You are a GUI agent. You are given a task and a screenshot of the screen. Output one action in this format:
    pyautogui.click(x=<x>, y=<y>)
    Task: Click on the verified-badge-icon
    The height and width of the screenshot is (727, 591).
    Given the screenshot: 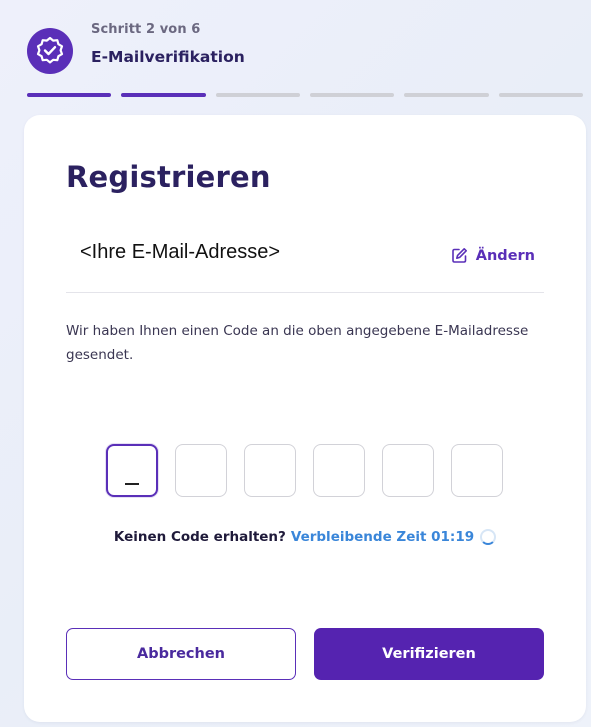 What is the action you would take?
    pyautogui.click(x=50, y=51)
    